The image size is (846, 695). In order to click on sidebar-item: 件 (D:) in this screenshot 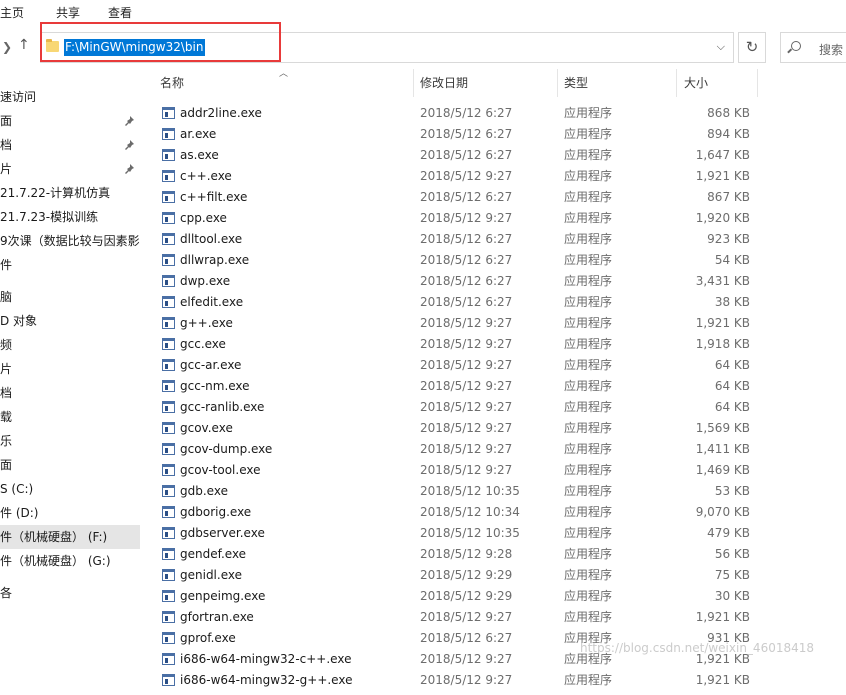, I will do `click(70, 513)`.